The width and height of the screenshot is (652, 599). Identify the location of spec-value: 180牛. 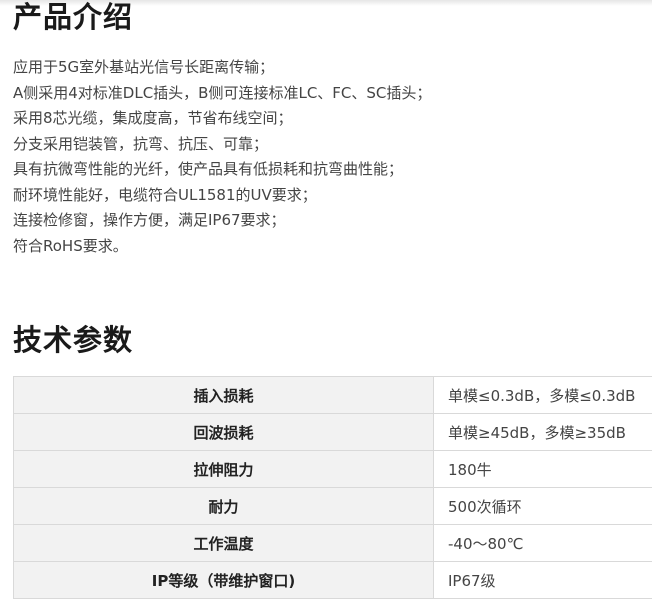
(543, 469).